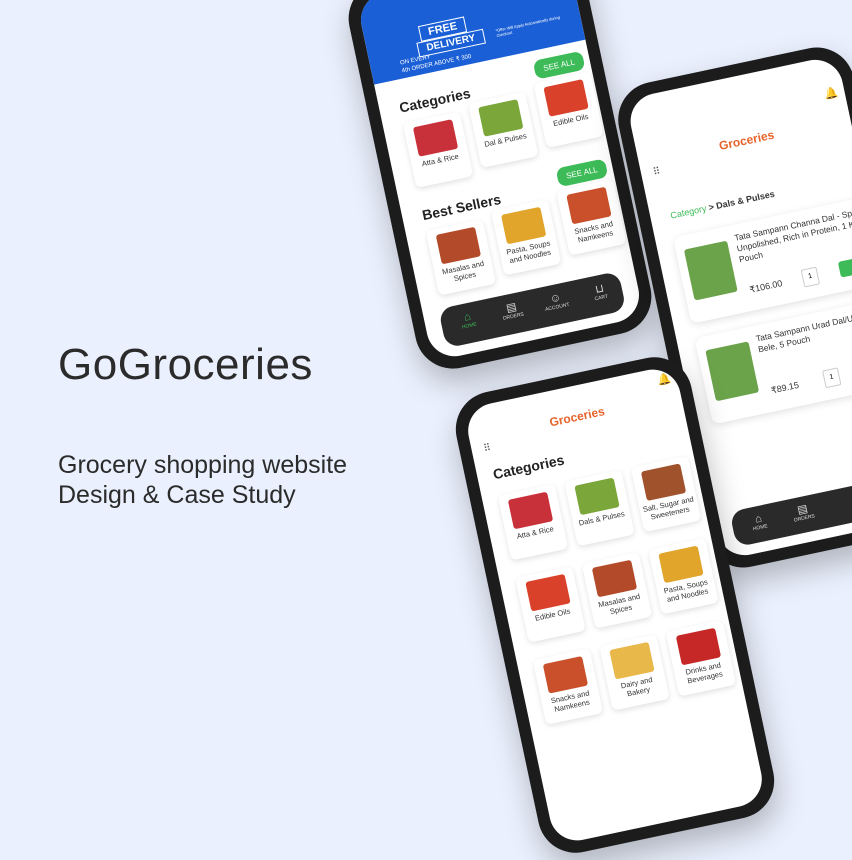  I want to click on best-seller-card: Masalas and Spices, so click(461, 257).